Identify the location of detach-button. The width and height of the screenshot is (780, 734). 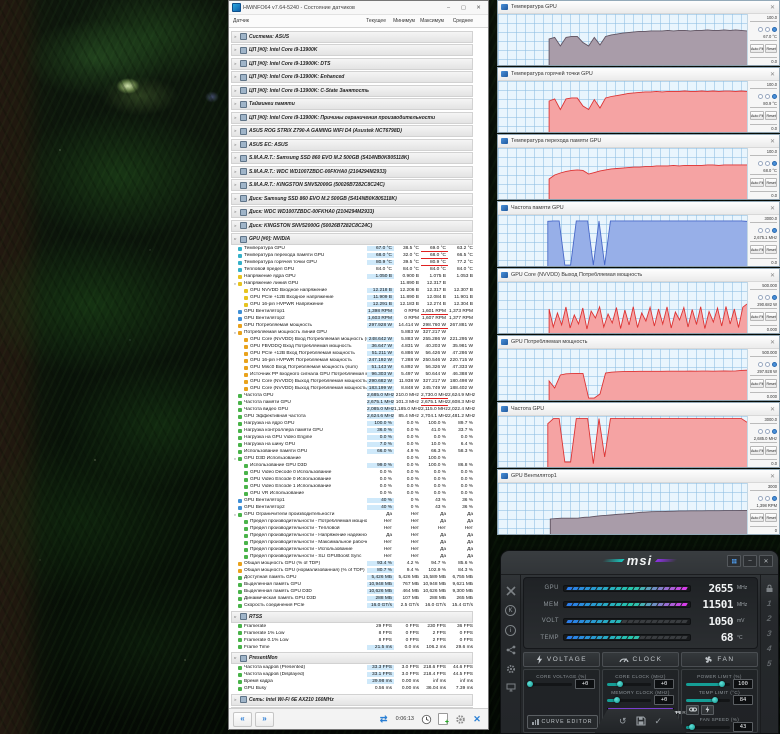
(734, 561).